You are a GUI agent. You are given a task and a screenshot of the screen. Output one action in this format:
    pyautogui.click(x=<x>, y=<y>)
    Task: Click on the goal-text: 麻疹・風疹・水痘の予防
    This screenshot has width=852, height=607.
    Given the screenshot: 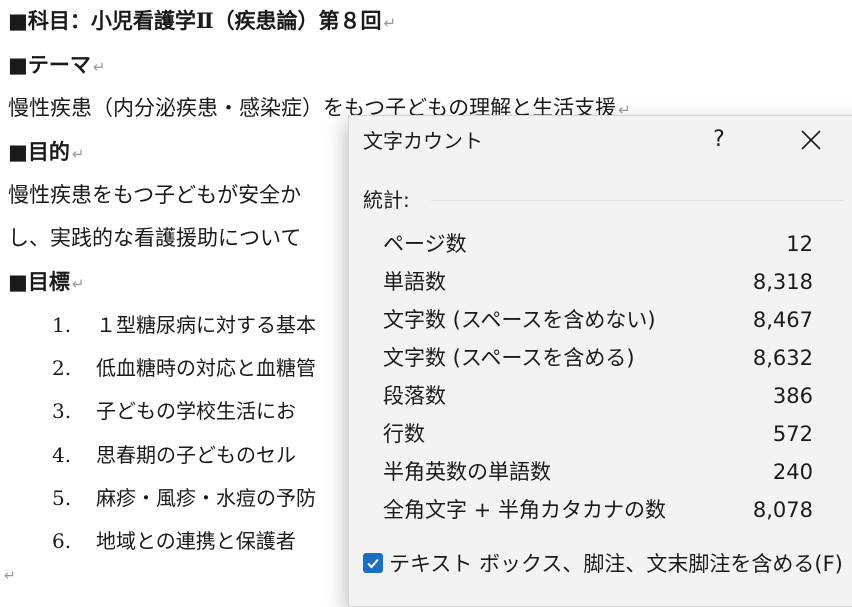 What is the action you would take?
    pyautogui.click(x=206, y=498)
    